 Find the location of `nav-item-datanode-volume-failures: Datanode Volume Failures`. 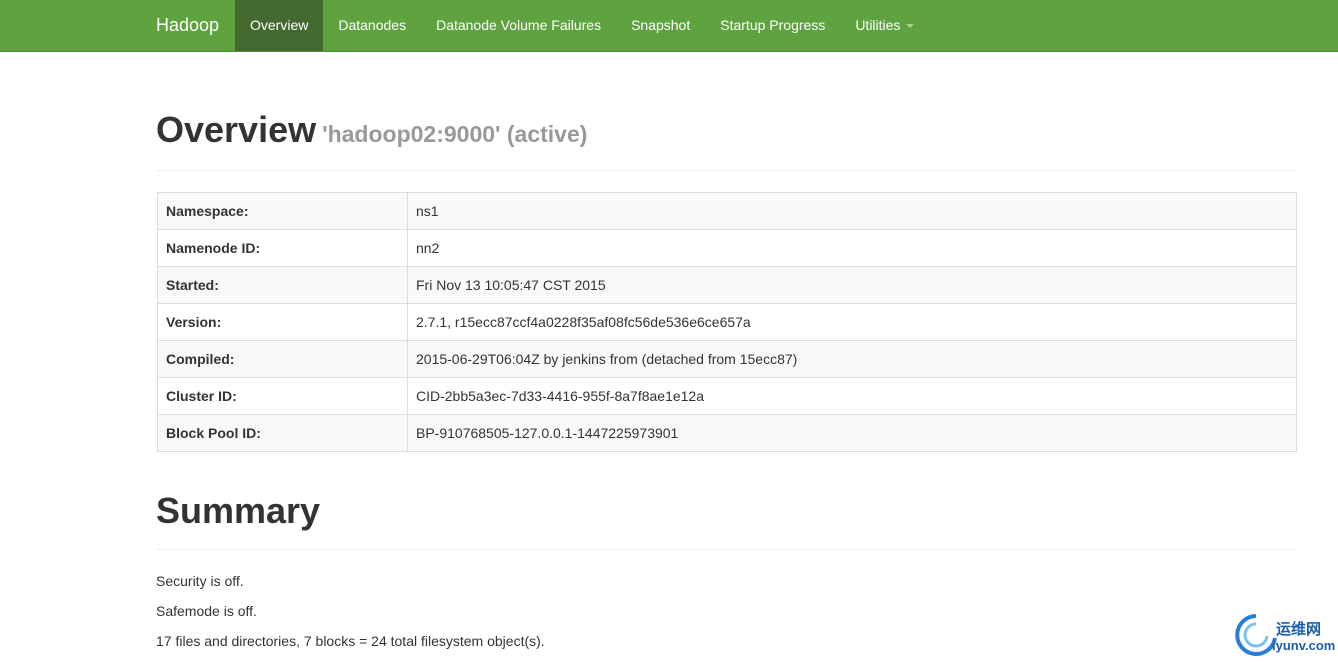

nav-item-datanode-volume-failures: Datanode Volume Failures is located at coordinates (518, 25).